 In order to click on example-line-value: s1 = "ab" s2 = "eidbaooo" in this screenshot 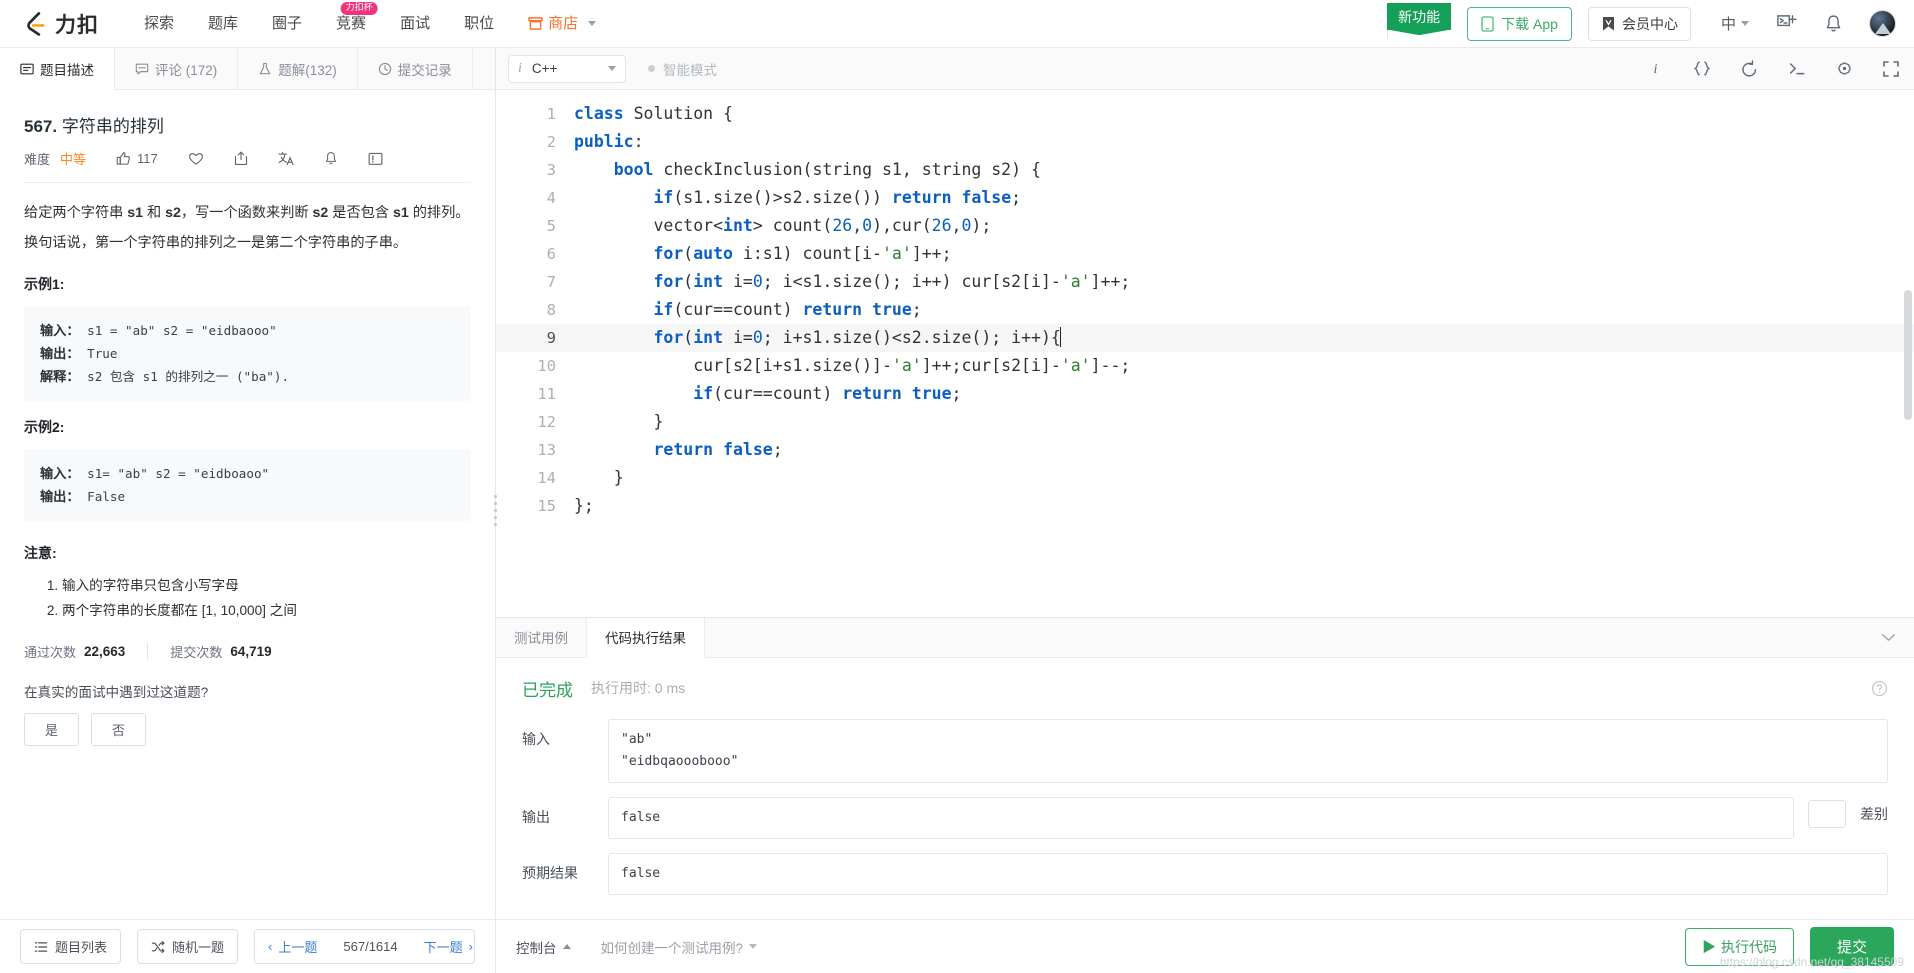, I will do `click(178, 330)`.